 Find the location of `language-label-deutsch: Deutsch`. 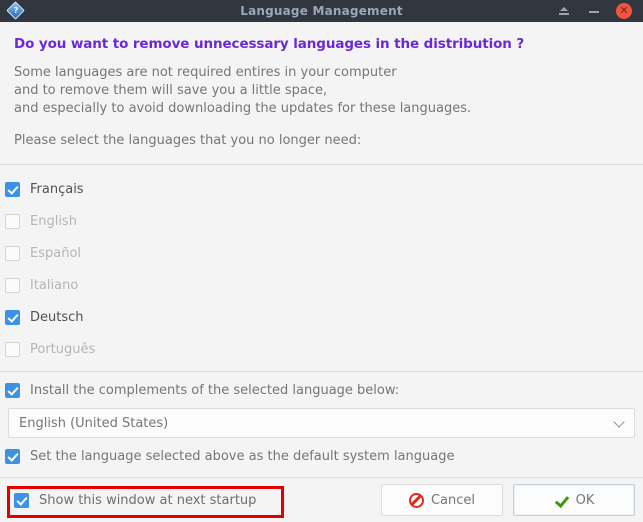

language-label-deutsch: Deutsch is located at coordinates (57, 317).